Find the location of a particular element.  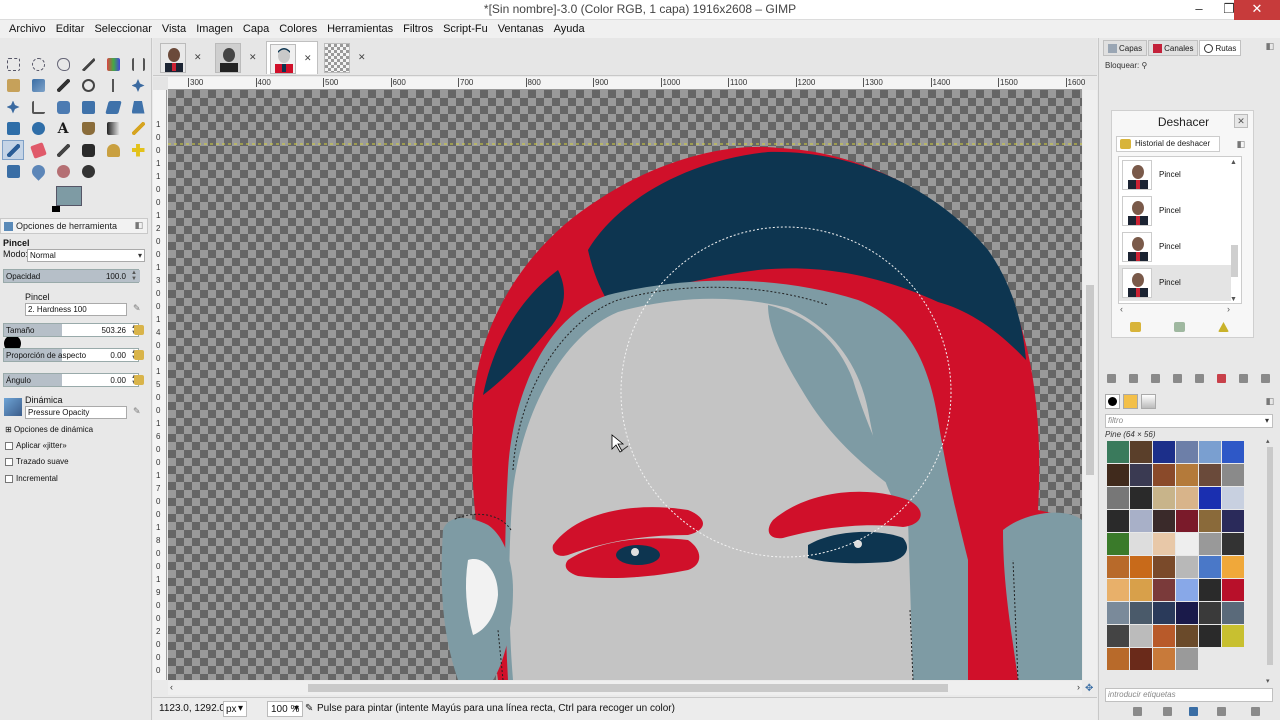

scale-tool is located at coordinates (88, 107).